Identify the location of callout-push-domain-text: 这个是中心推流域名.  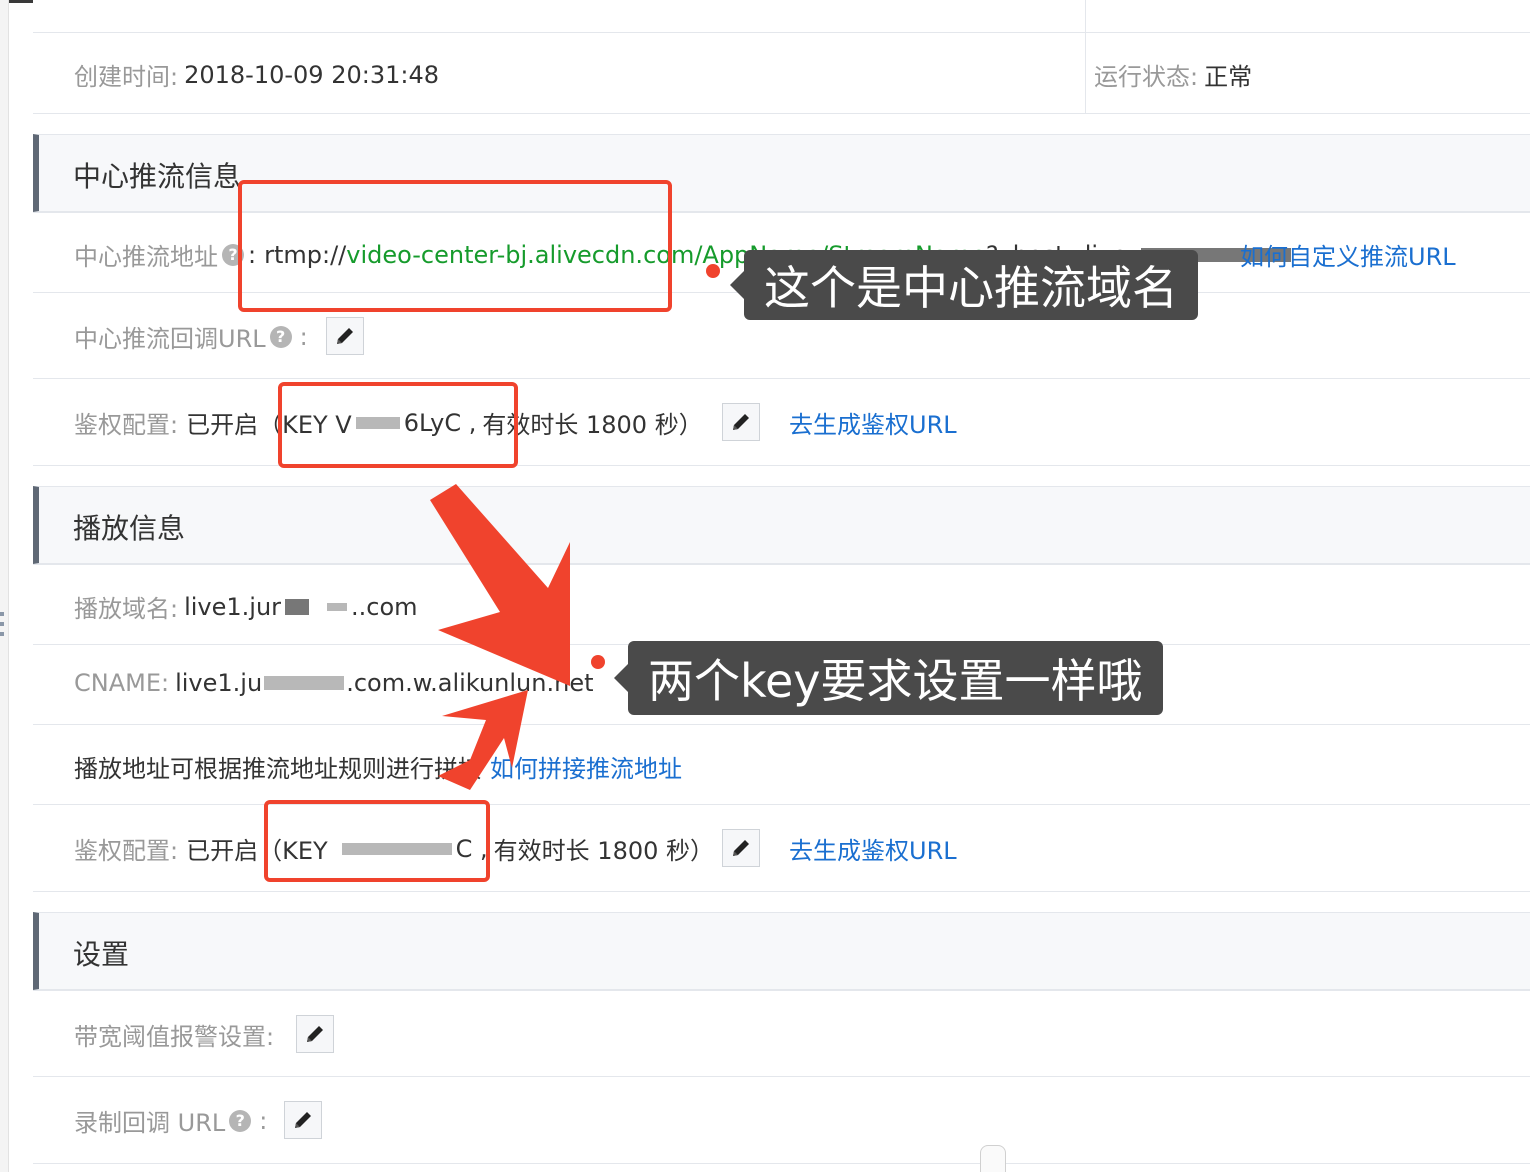
(971, 288).